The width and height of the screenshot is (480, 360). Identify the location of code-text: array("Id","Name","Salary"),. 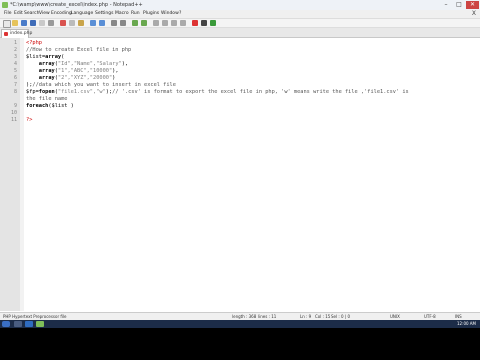
(83, 64).